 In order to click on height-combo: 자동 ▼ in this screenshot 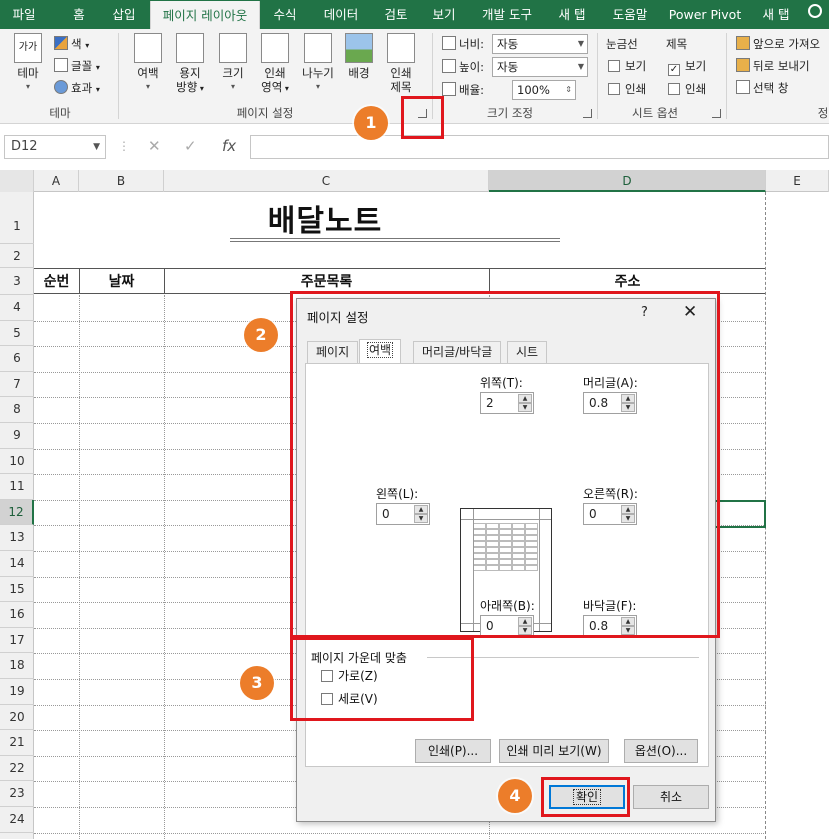, I will do `click(540, 67)`.